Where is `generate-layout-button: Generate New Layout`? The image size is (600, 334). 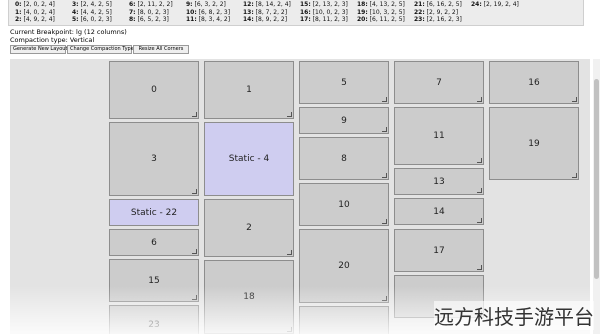
generate-layout-button: Generate New Layout is located at coordinates (38, 49).